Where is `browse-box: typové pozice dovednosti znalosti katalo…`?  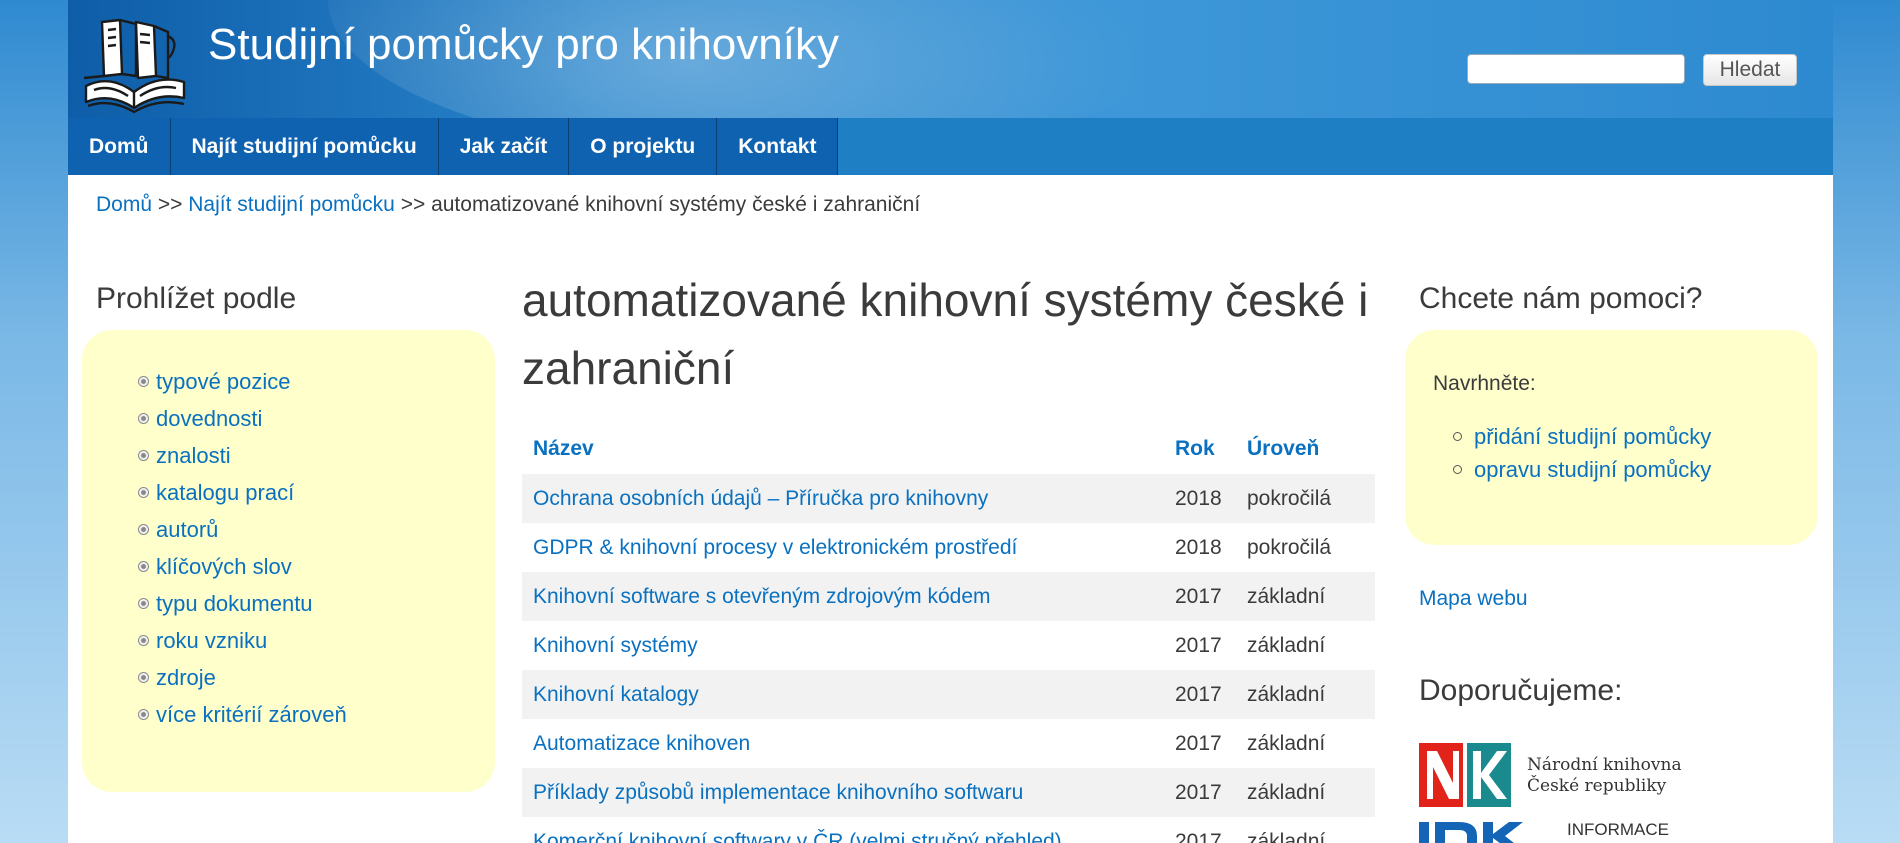 browse-box: typové pozice dovednosti znalosti katalo… is located at coordinates (288, 561).